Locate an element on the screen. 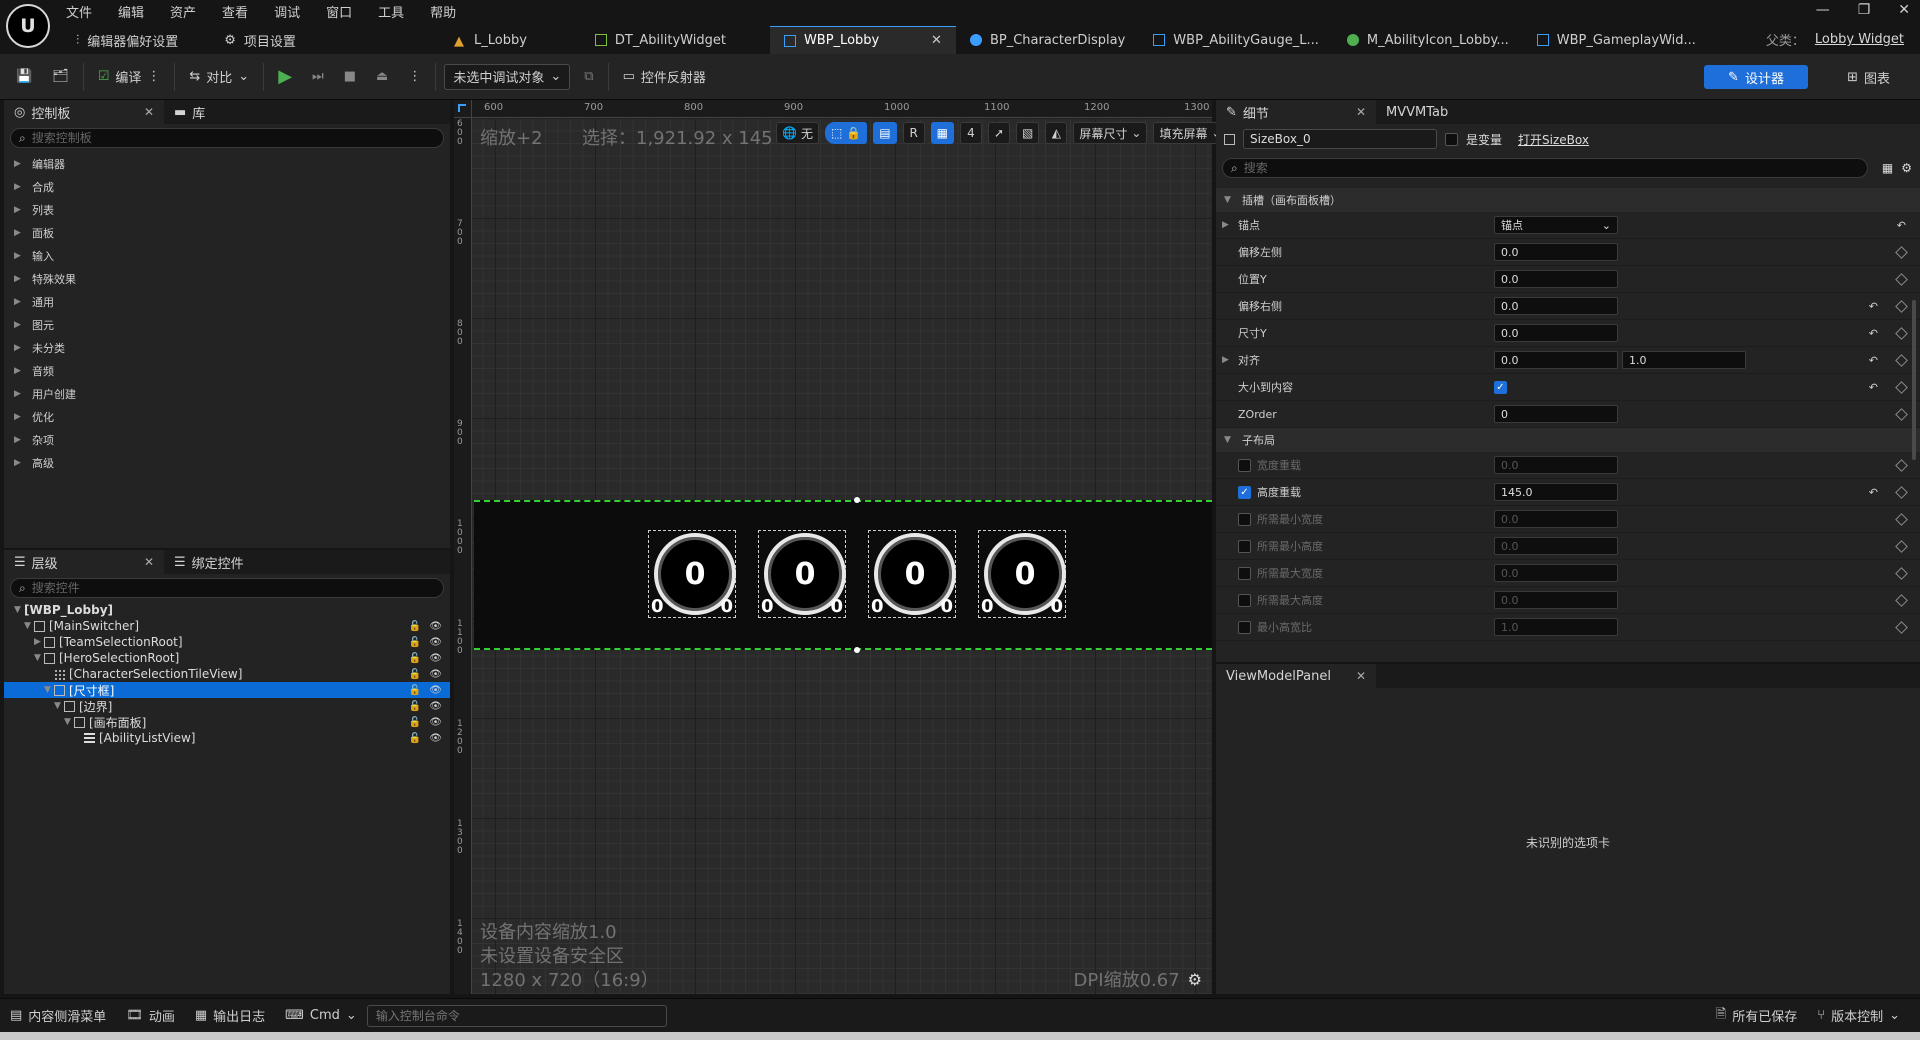  stop-button: ■ is located at coordinates (350, 77).